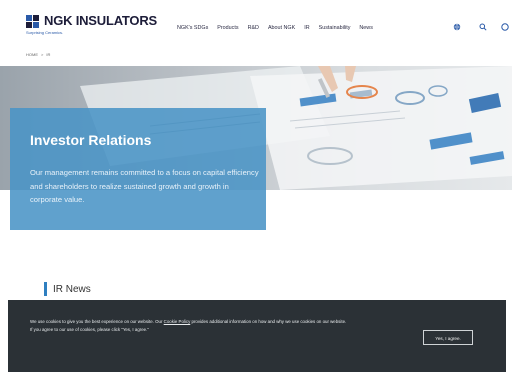 This screenshot has width=512, height=378. I want to click on globe-icon, so click(457, 27).